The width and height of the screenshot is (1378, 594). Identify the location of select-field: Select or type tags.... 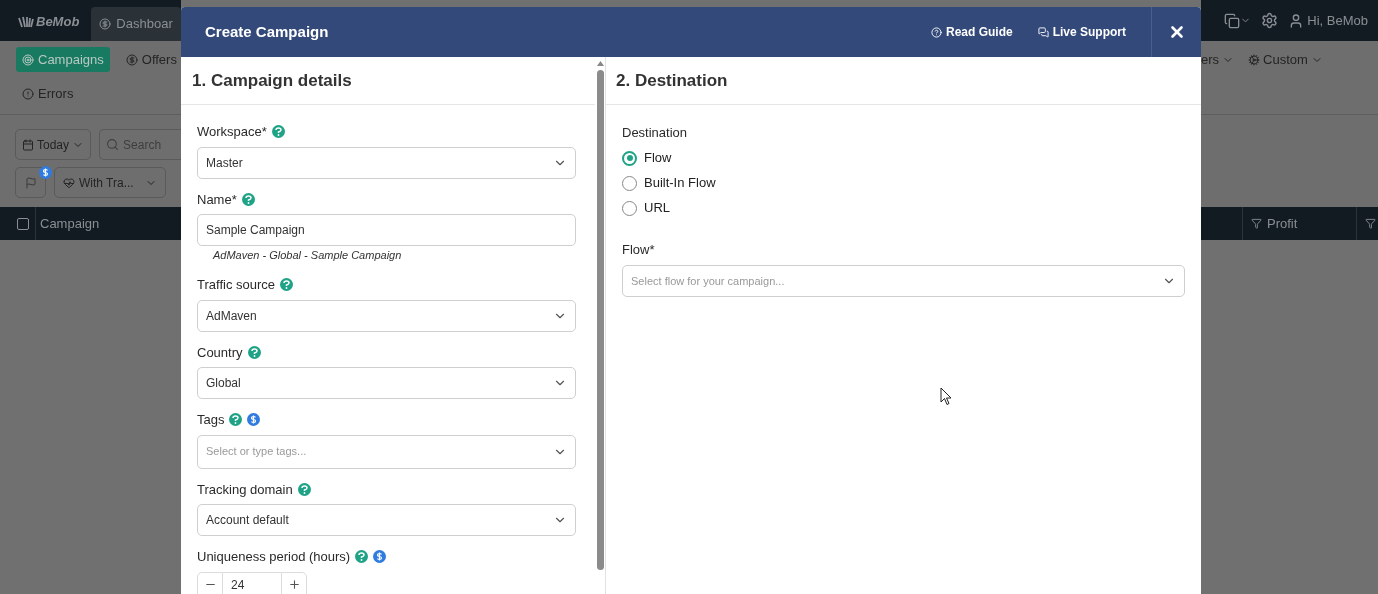
(386, 451).